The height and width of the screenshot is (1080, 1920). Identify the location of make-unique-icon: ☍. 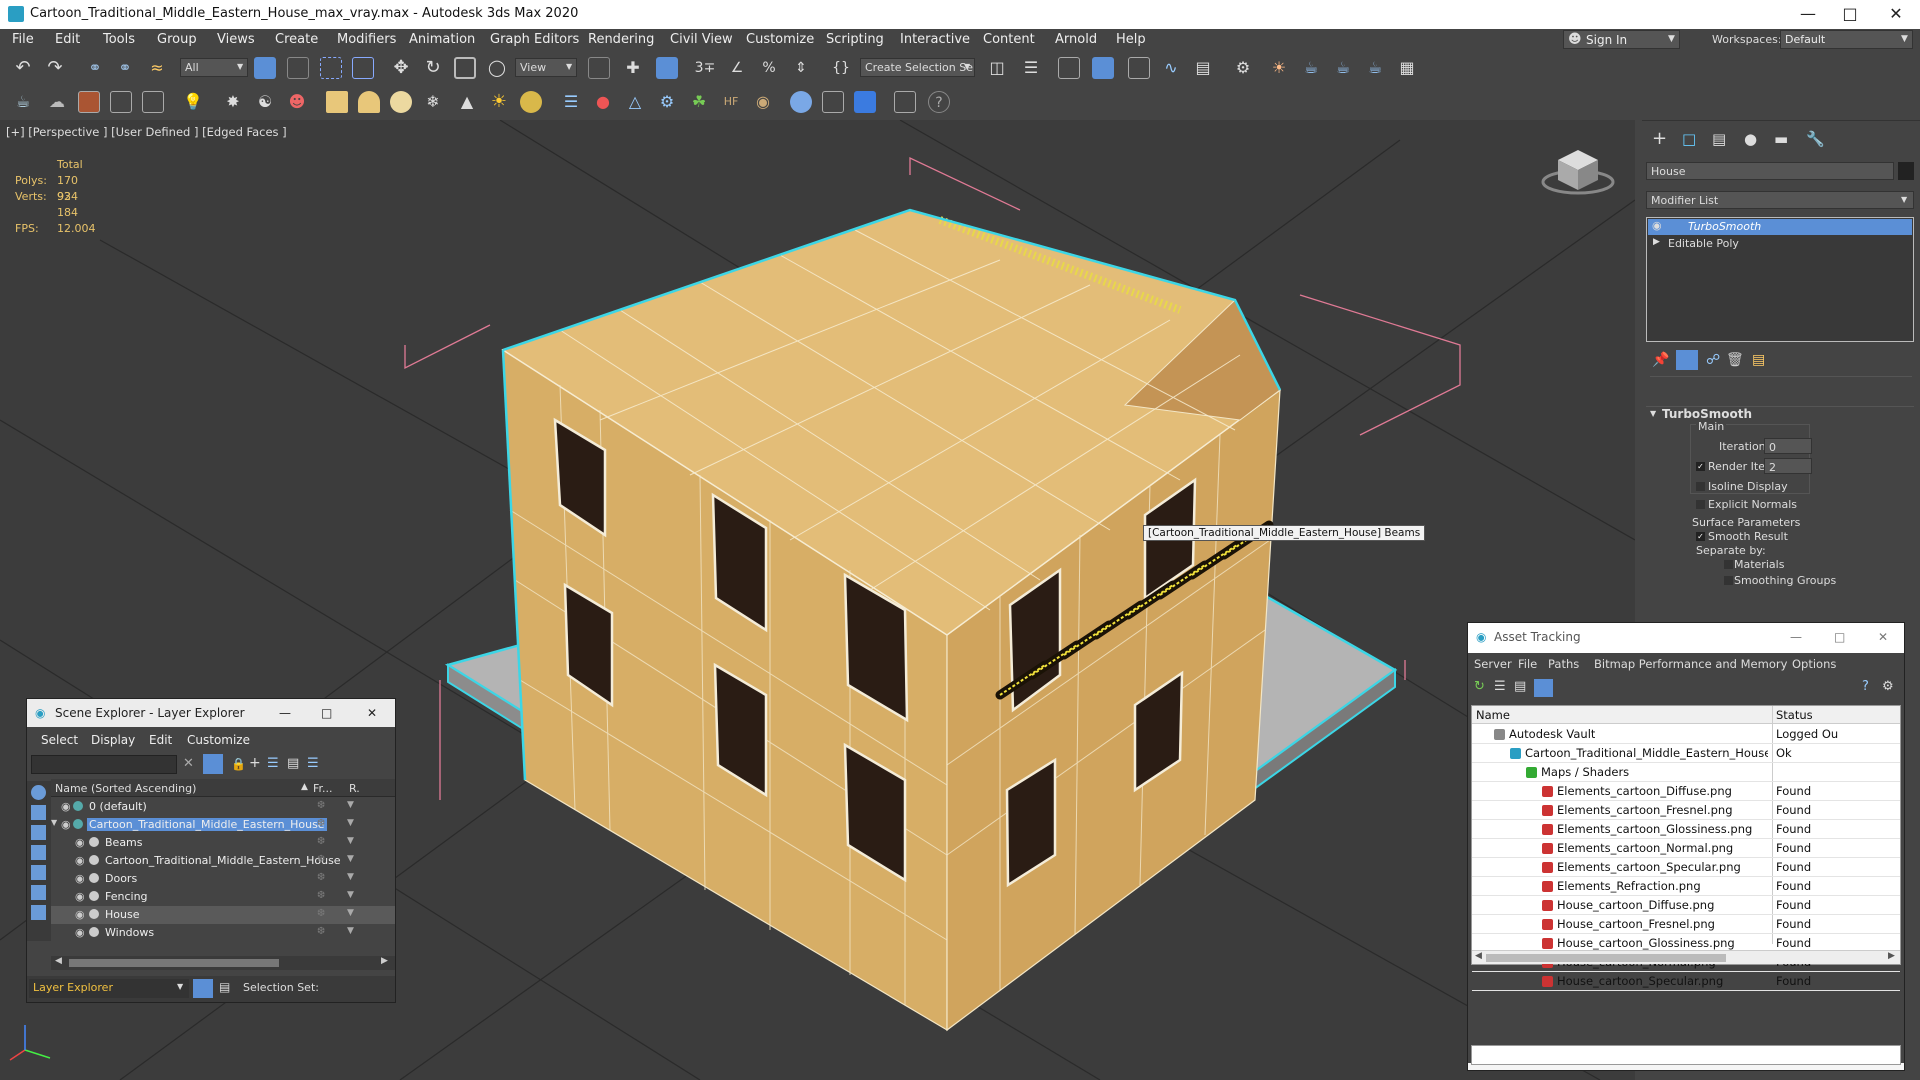
(1713, 360).